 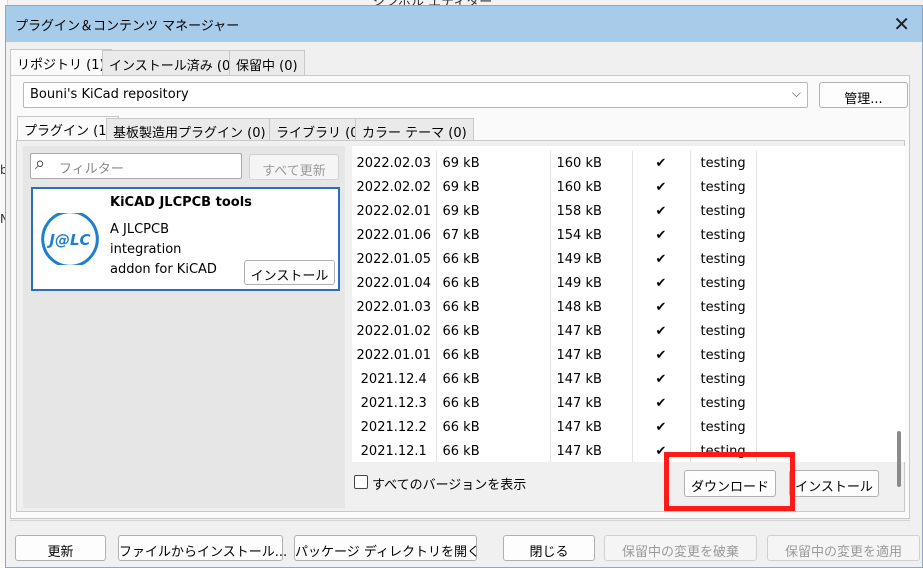 I want to click on show-all-versions-checkbox, so click(x=361, y=482).